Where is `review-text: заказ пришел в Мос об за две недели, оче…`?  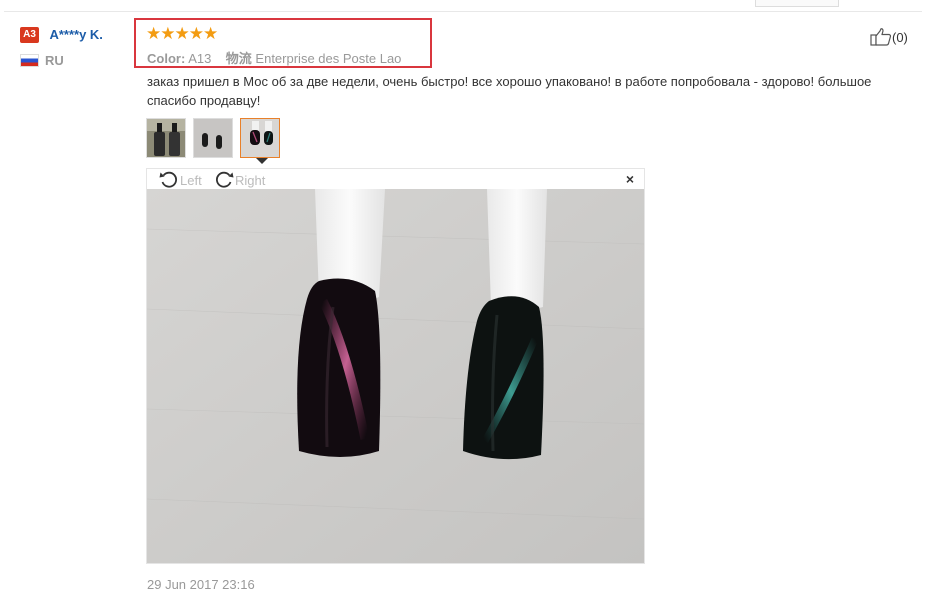 review-text: заказ пришел в Мос об за две недели, оче… is located at coordinates (509, 91).